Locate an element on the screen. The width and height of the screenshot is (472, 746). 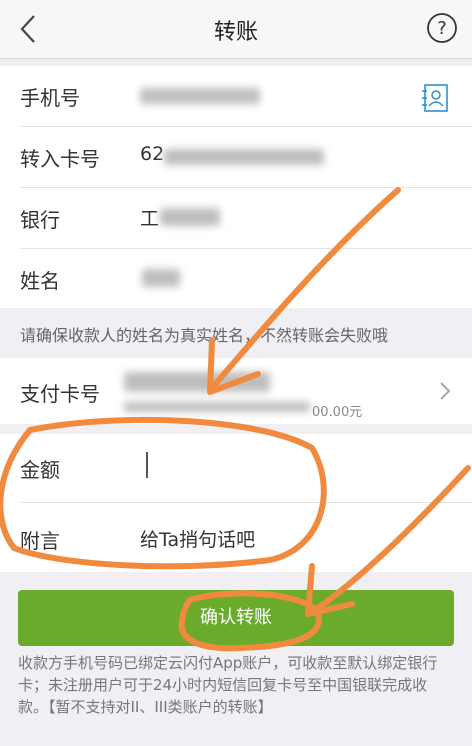
contact-book-icon is located at coordinates (435, 98).